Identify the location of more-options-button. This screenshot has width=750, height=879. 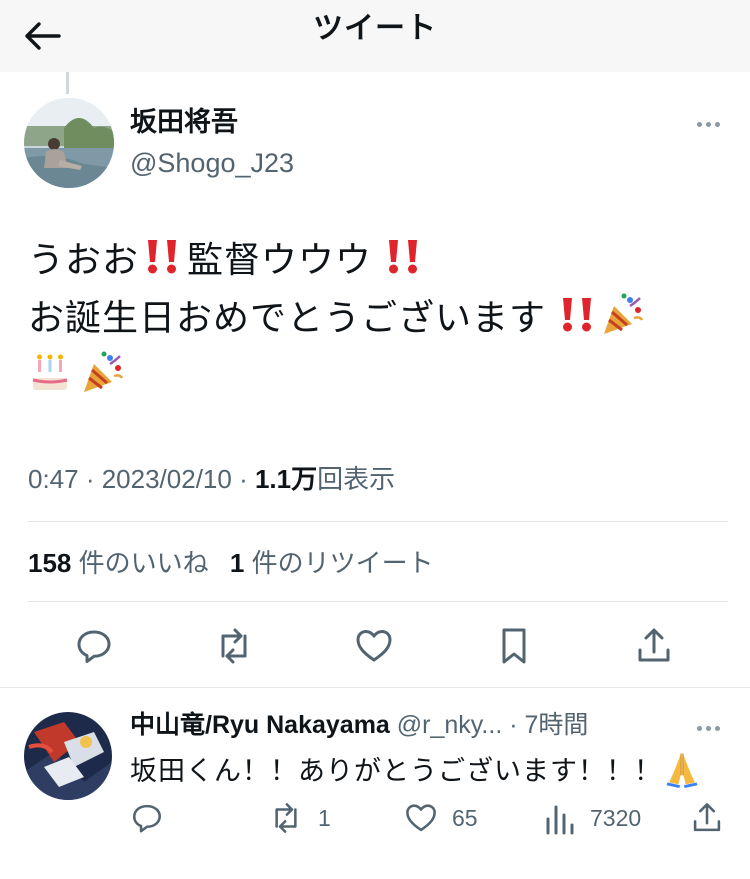
(708, 124).